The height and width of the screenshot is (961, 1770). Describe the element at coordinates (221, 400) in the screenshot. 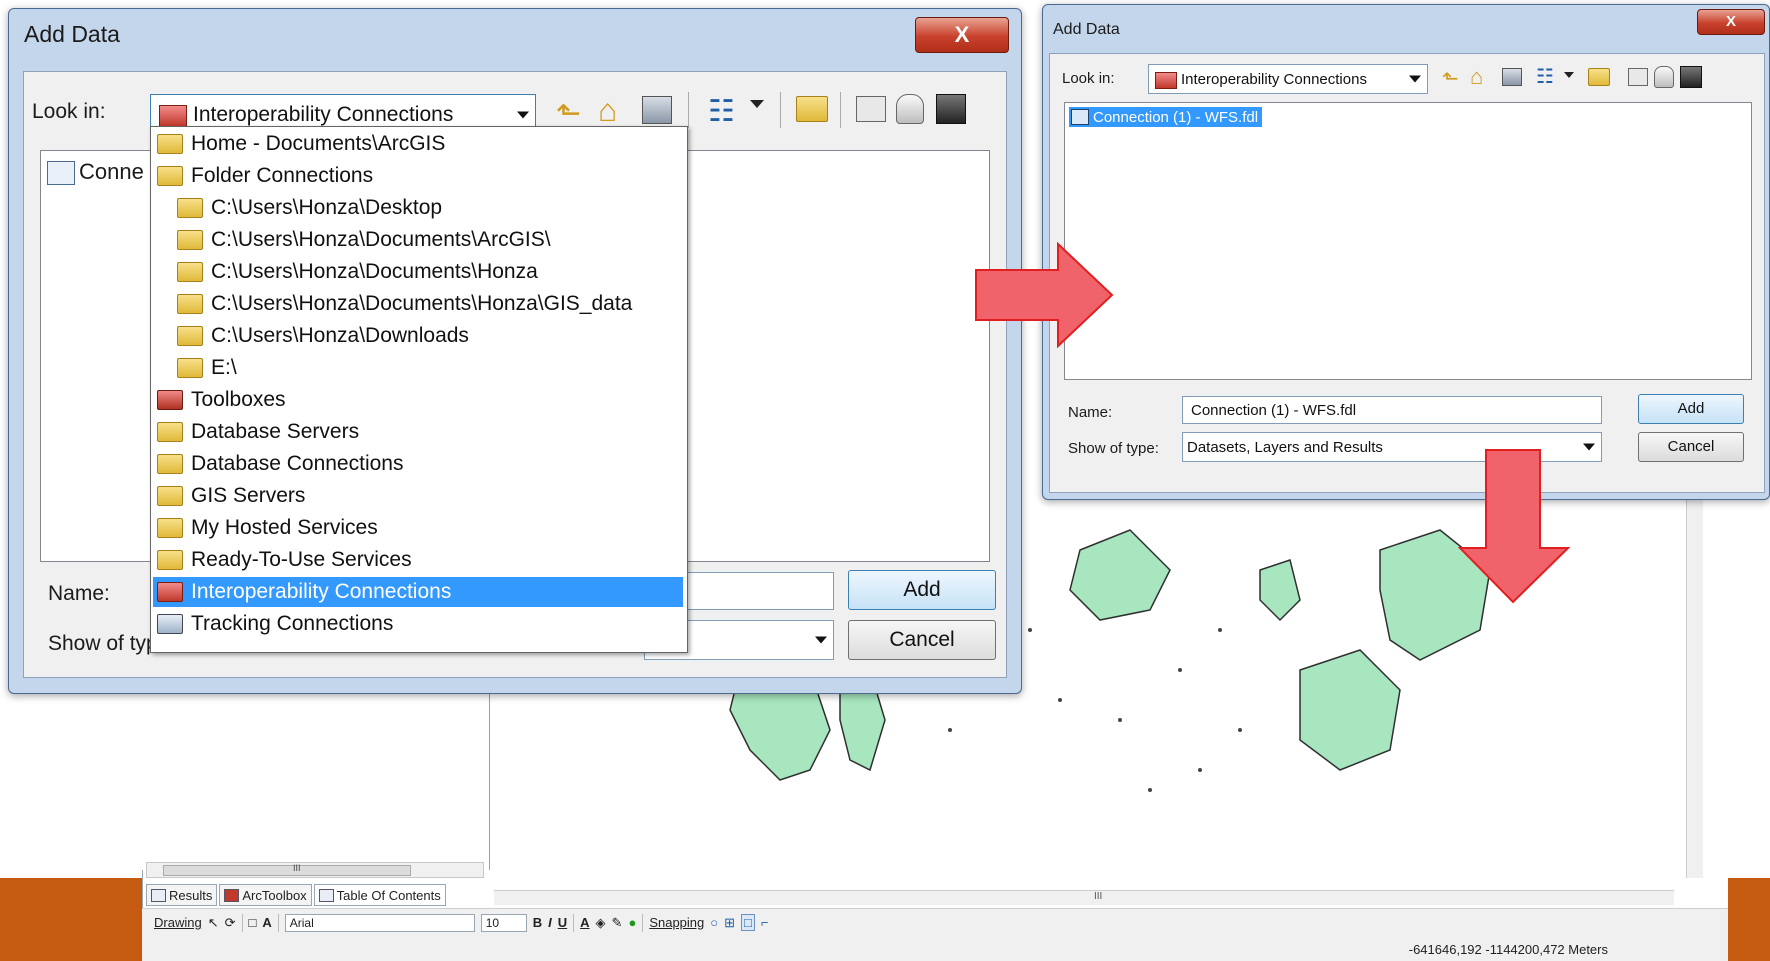

I see `dropdown-item: Toolboxes` at that location.